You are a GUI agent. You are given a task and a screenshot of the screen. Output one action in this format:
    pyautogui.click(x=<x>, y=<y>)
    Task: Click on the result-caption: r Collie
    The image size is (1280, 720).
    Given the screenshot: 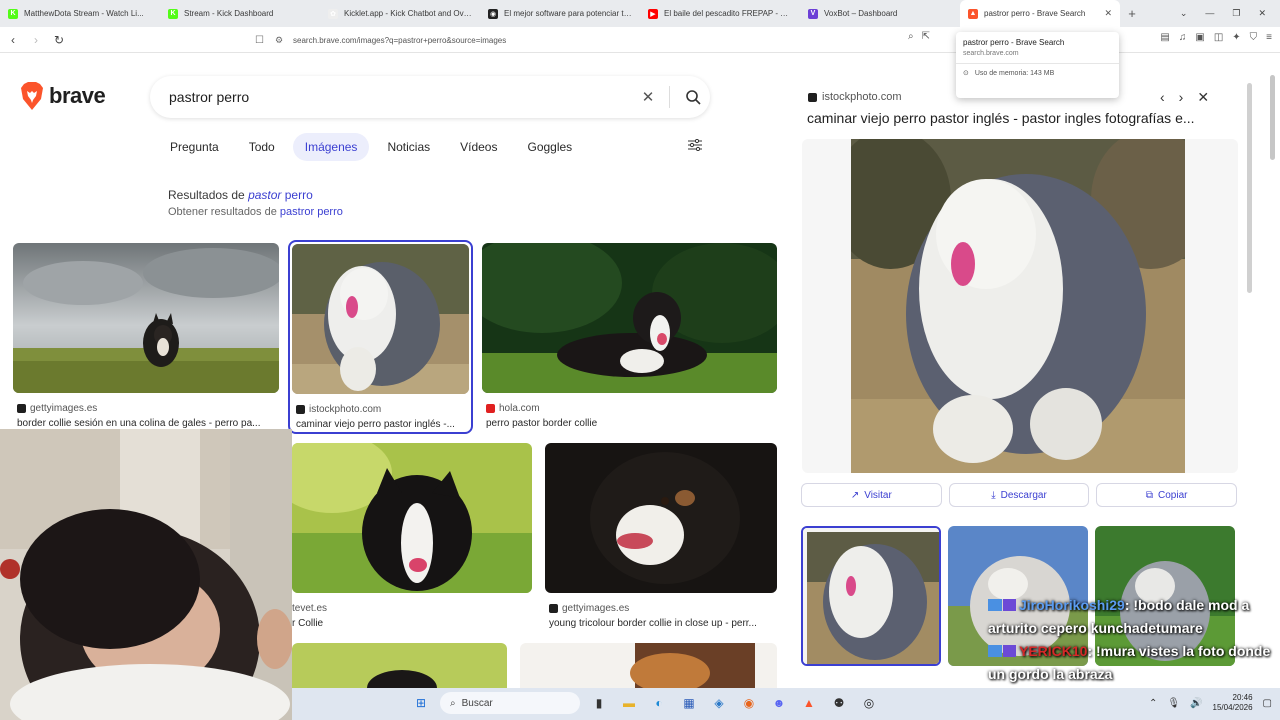 What is the action you would take?
    pyautogui.click(x=410, y=623)
    